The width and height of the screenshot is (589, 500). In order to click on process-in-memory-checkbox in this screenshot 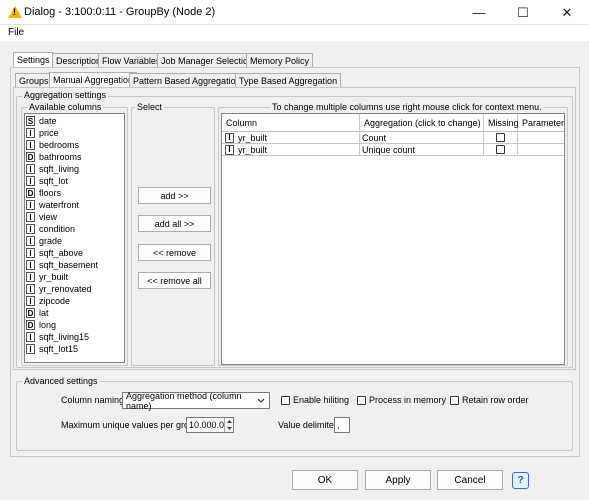, I will do `click(361, 400)`.